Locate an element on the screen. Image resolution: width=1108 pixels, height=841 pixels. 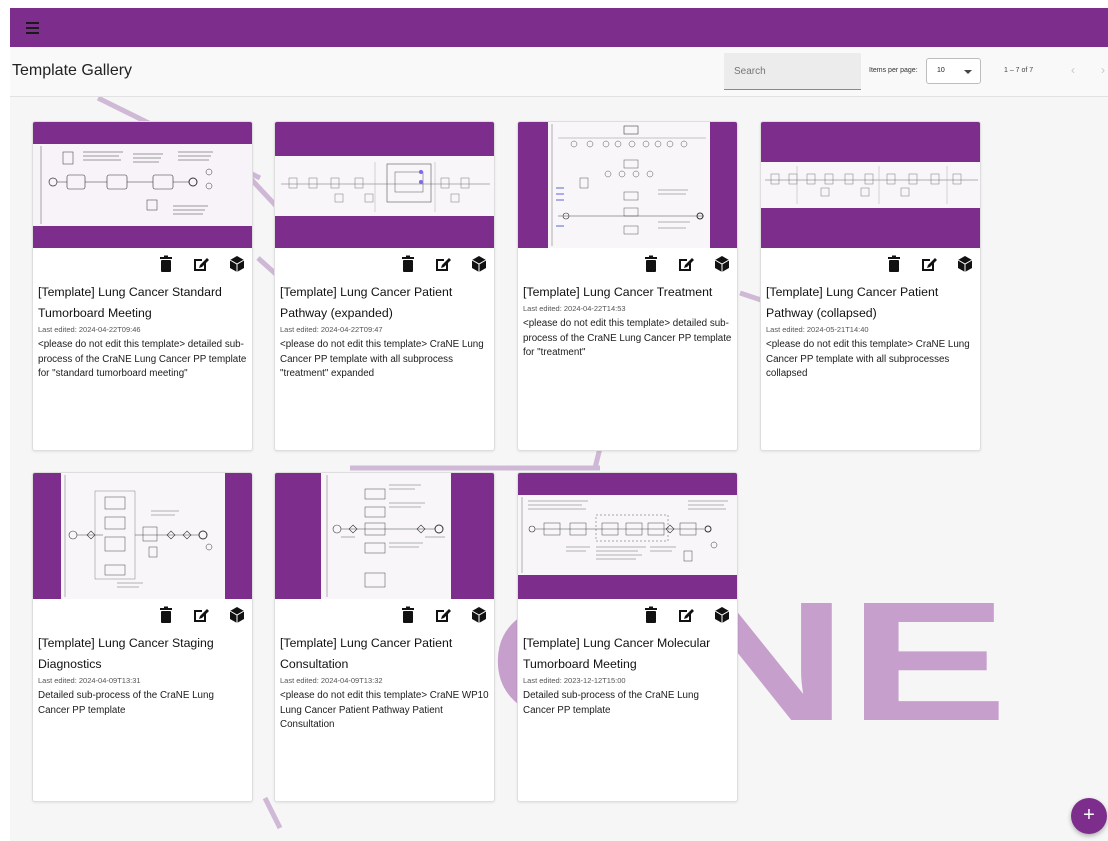
hamburger-menu-icon is located at coordinates (33, 28).